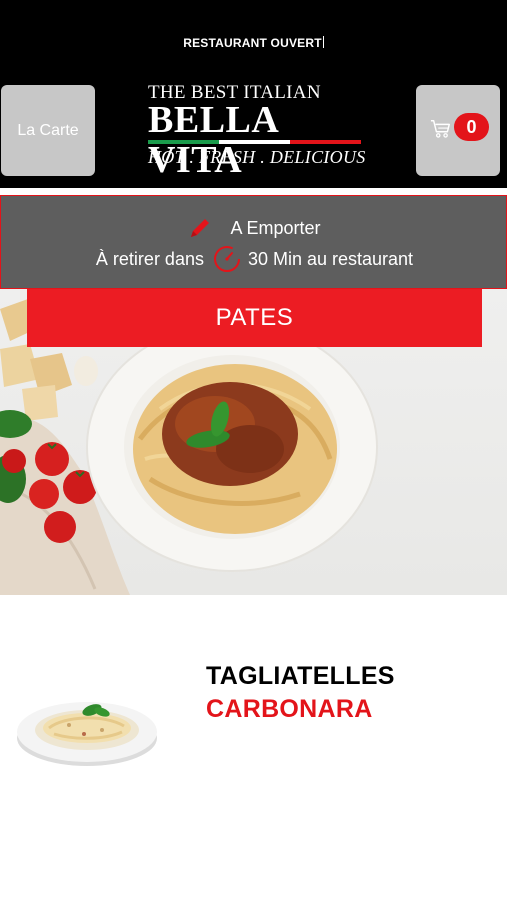 The image size is (507, 900). What do you see at coordinates (323, 42) in the screenshot?
I see `text-caret` at bounding box center [323, 42].